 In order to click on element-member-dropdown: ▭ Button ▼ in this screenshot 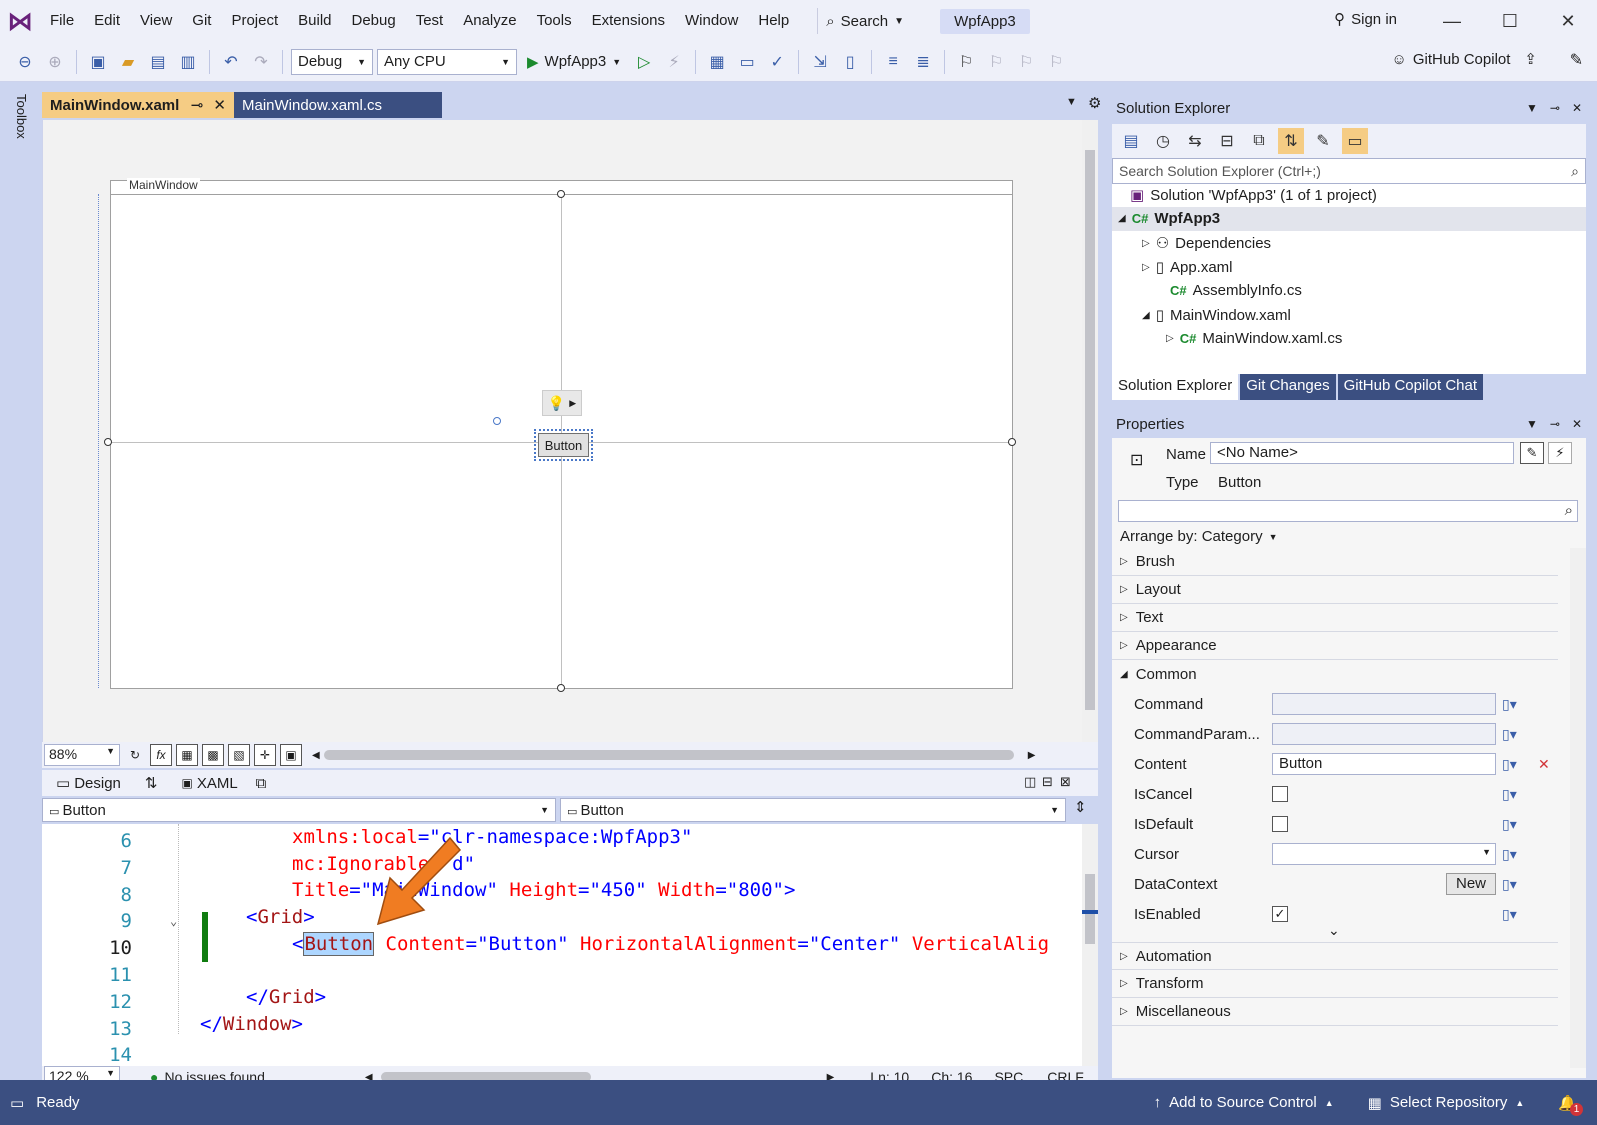, I will do `click(813, 810)`.